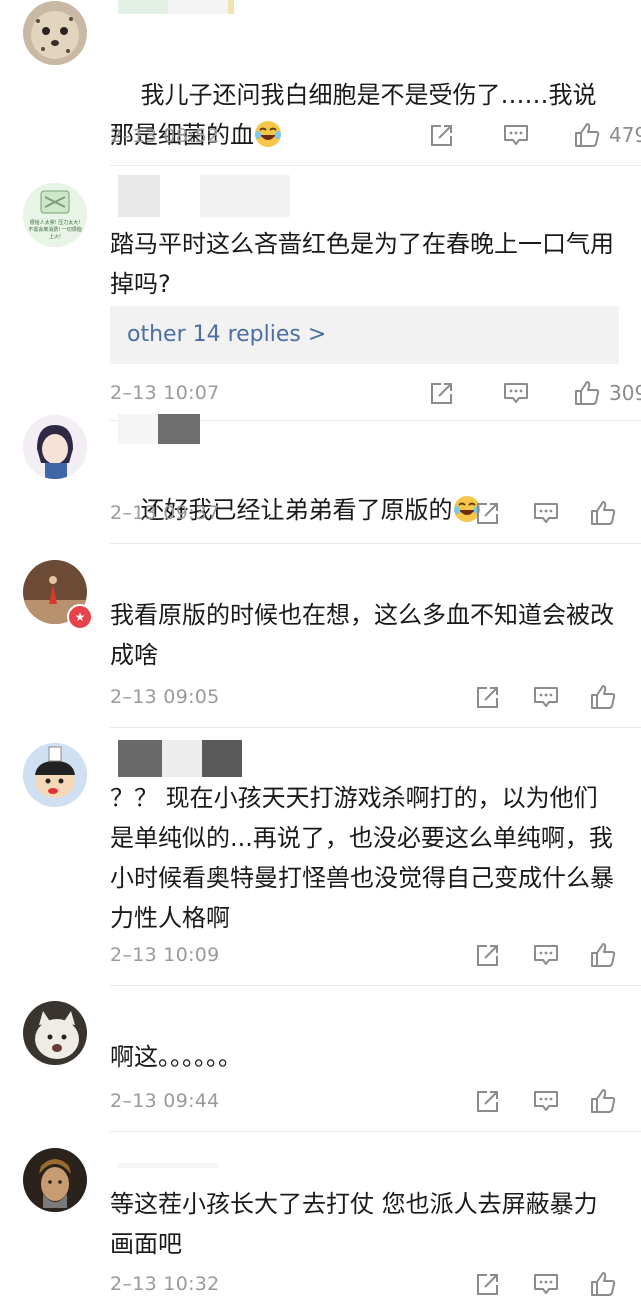  I want to click on cheetah-avatar-image, so click(55, 33).